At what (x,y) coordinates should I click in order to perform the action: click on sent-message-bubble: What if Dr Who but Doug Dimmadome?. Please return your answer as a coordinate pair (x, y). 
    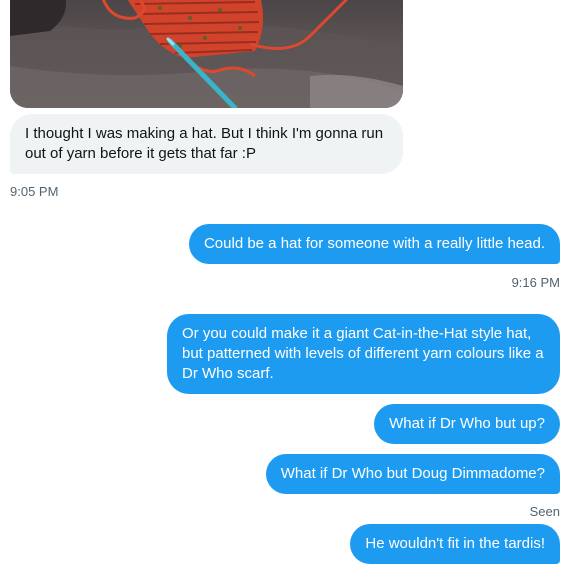
    Looking at the image, I should click on (412, 474).